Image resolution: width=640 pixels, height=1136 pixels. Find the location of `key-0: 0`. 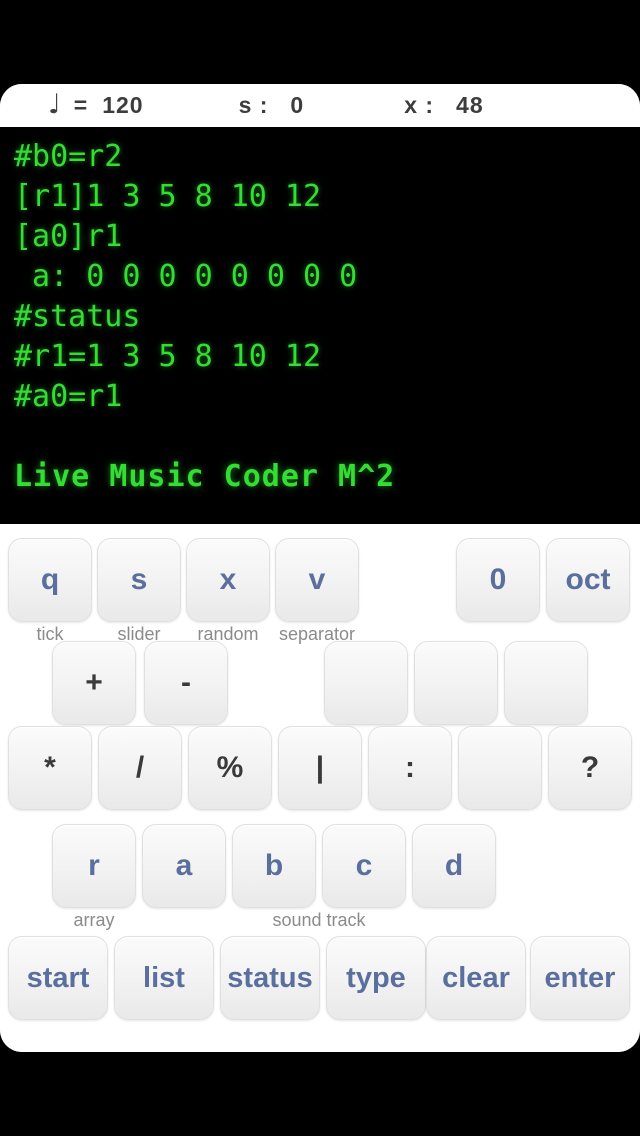

key-0: 0 is located at coordinates (498, 580).